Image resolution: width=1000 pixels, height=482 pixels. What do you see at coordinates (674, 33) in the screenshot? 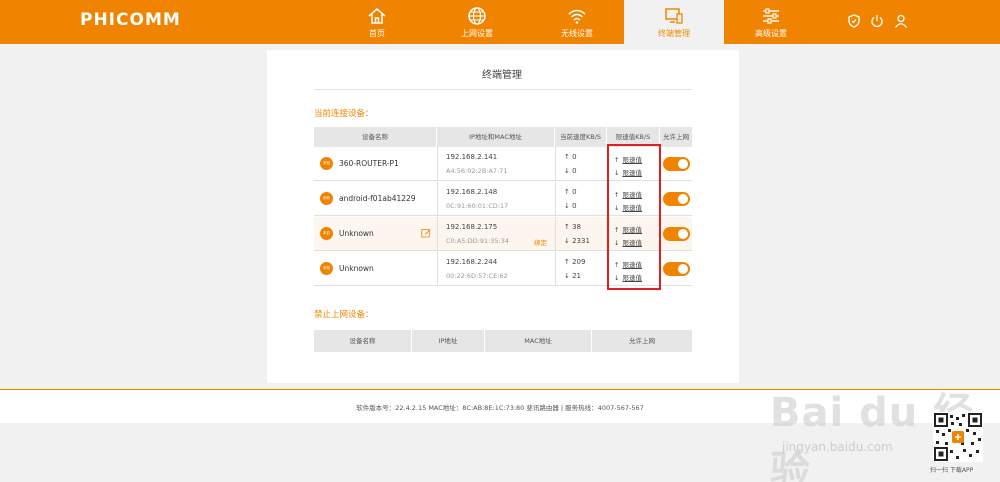
I see `nav-terminal-label: 终端管理` at bounding box center [674, 33].